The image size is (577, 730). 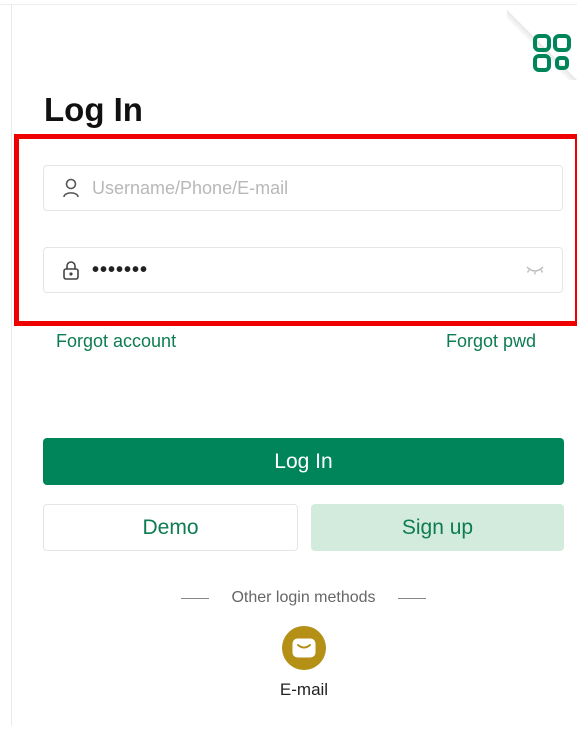 What do you see at coordinates (437, 527) in the screenshot?
I see `signup-button: Sign up` at bounding box center [437, 527].